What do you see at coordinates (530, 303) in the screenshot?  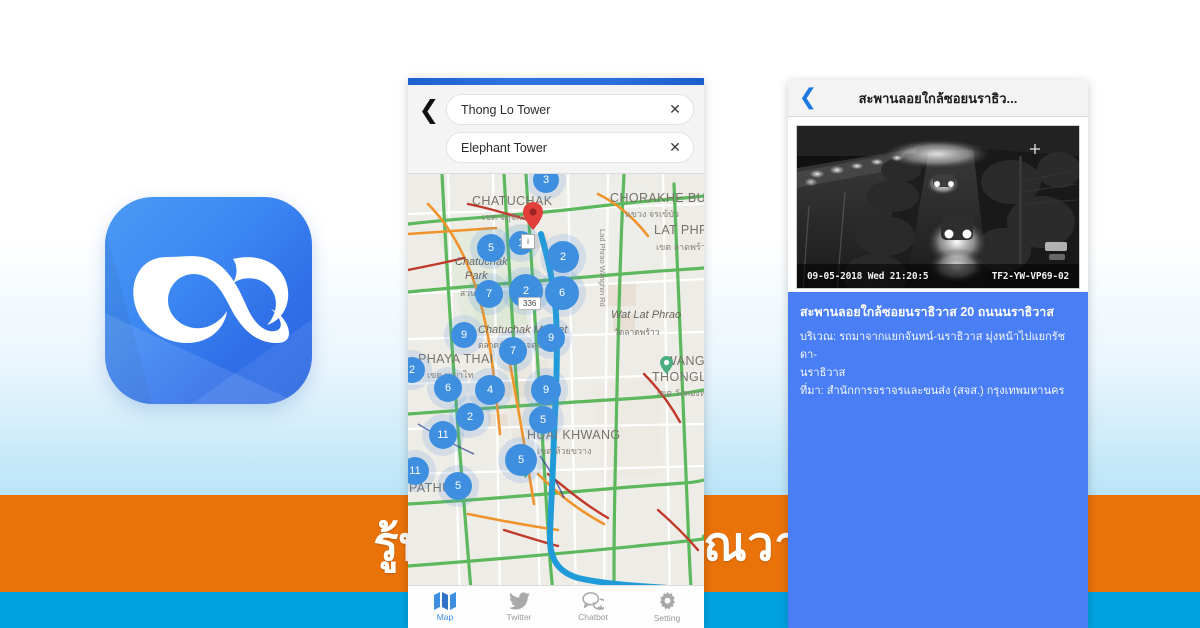 I see `route-number-badge: 336` at bounding box center [530, 303].